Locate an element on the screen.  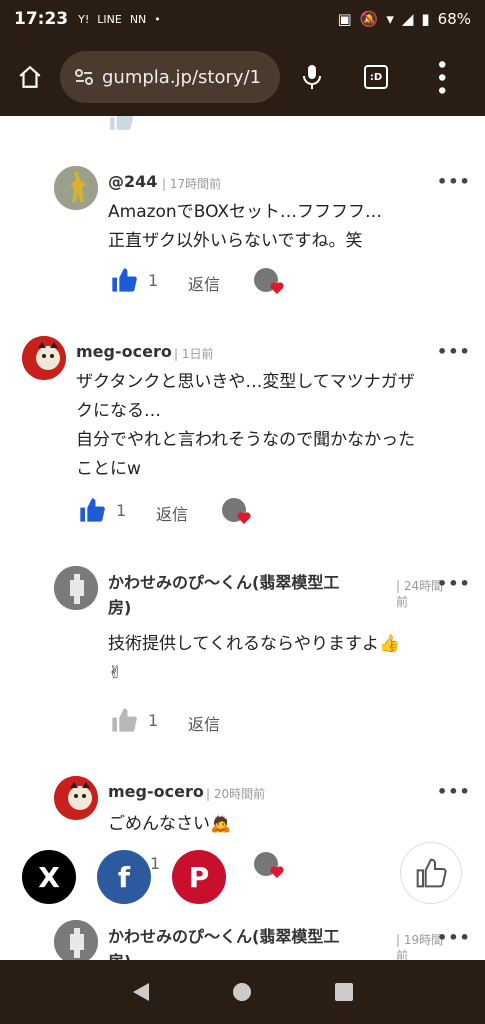
url-text: gumpla.jp/story/1 is located at coordinates (182, 77).